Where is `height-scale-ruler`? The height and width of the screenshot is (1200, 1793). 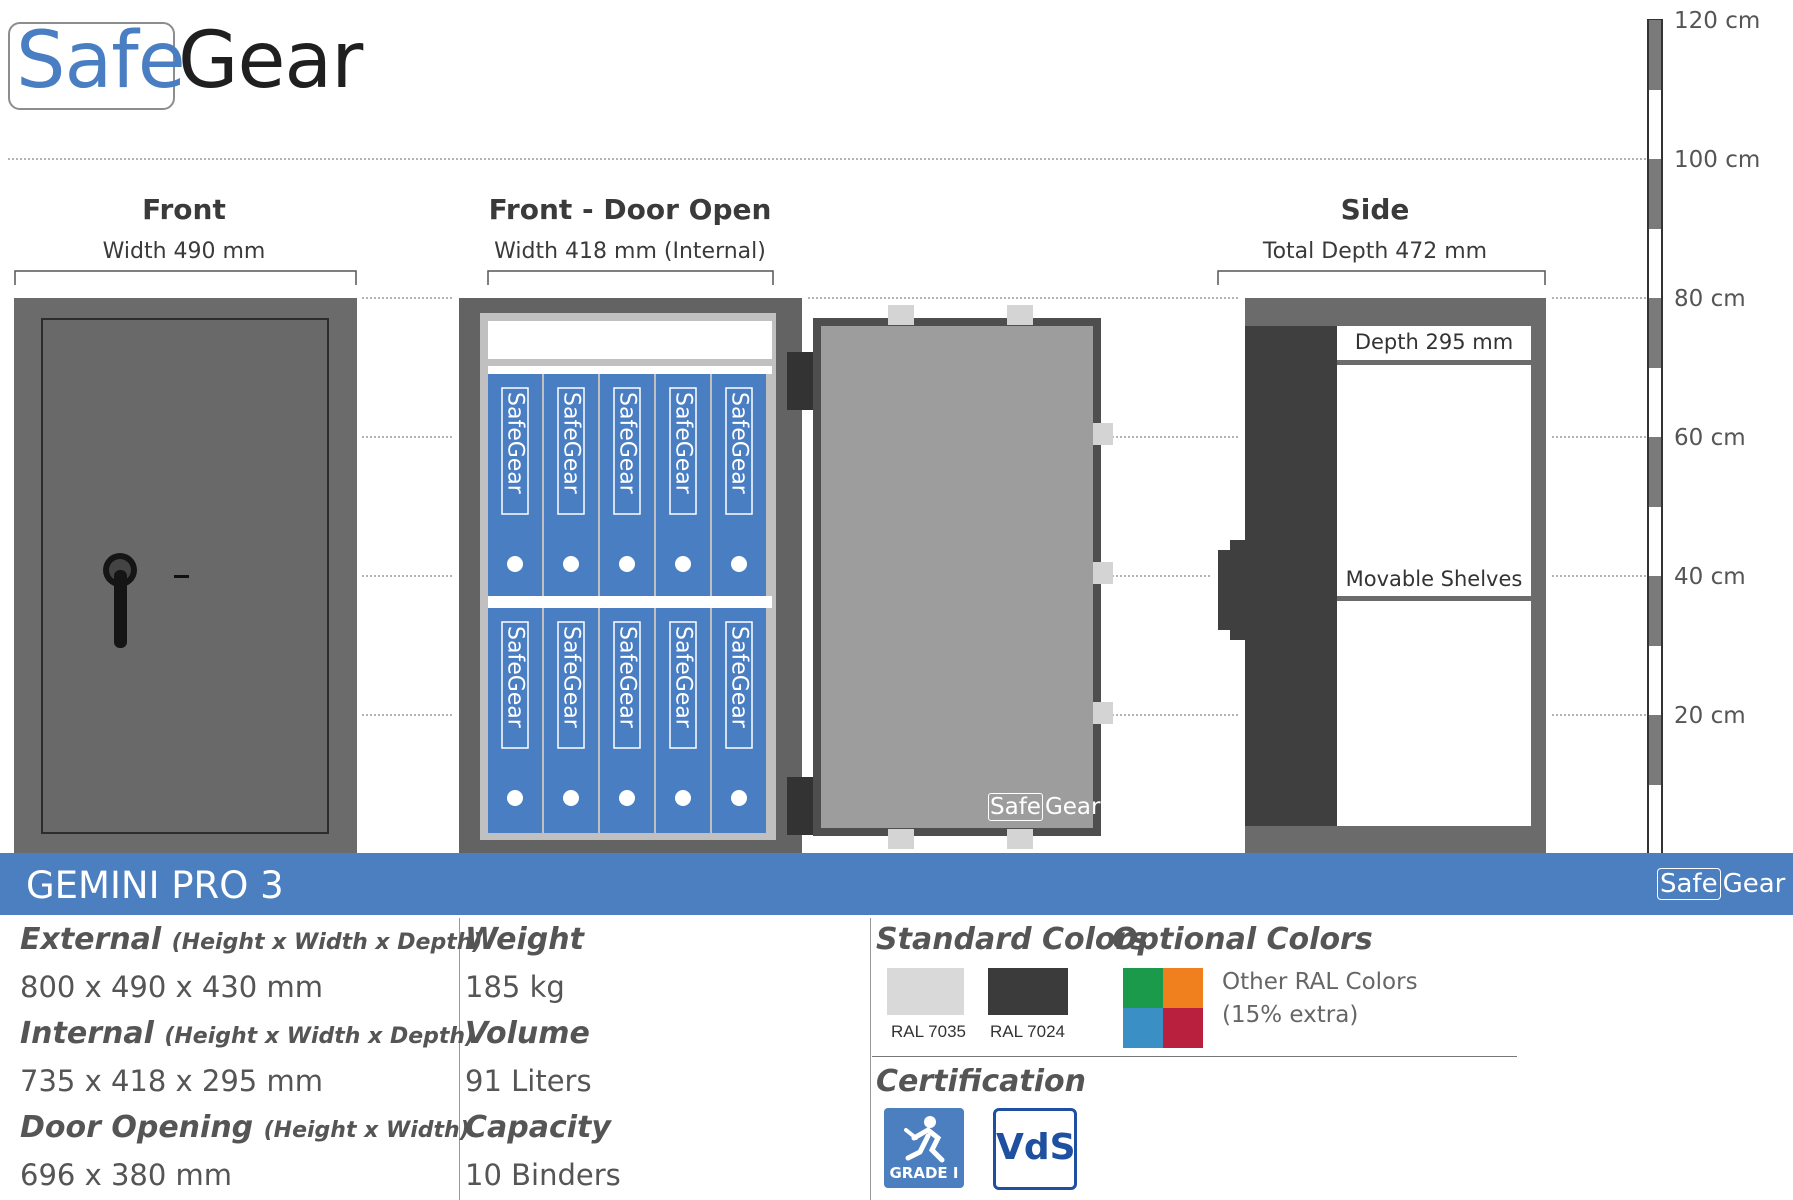 height-scale-ruler is located at coordinates (1655, 437).